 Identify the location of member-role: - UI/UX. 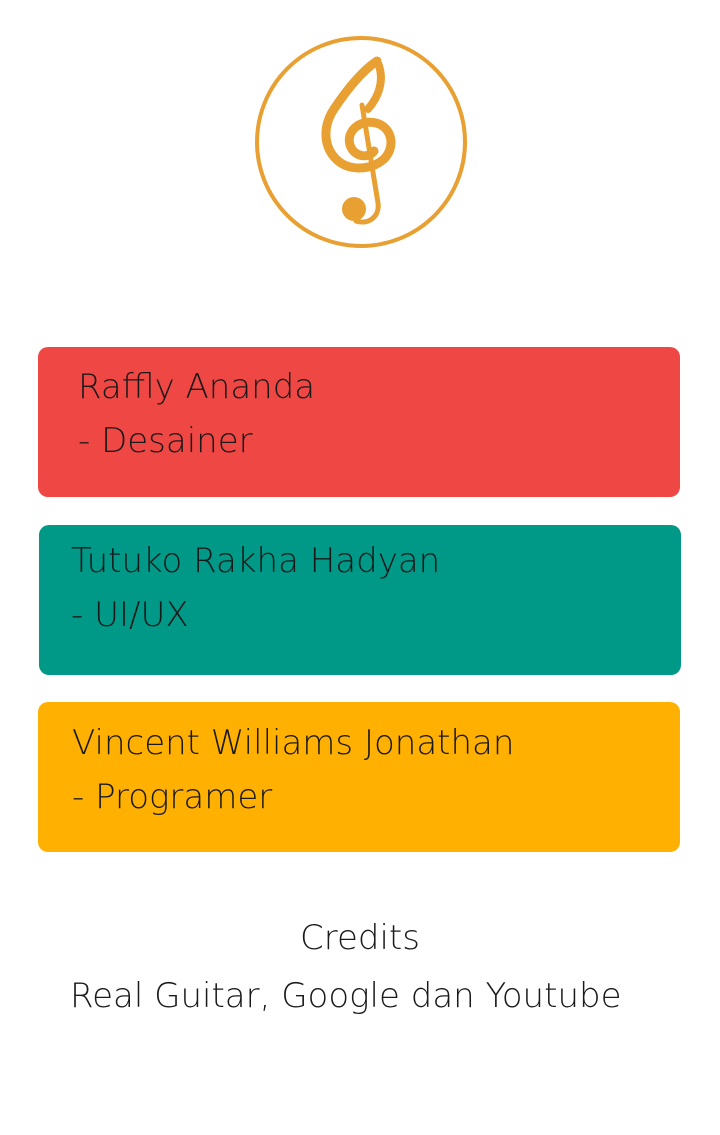
(130, 615).